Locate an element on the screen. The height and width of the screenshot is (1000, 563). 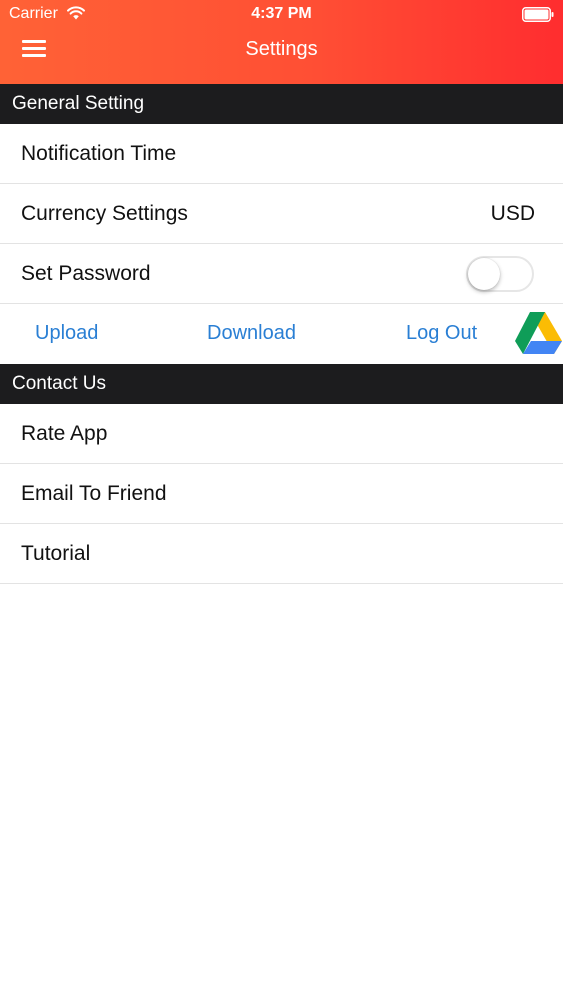
navigation-bar: Carrier 4:37 PM Settings is located at coordinates (281, 42).